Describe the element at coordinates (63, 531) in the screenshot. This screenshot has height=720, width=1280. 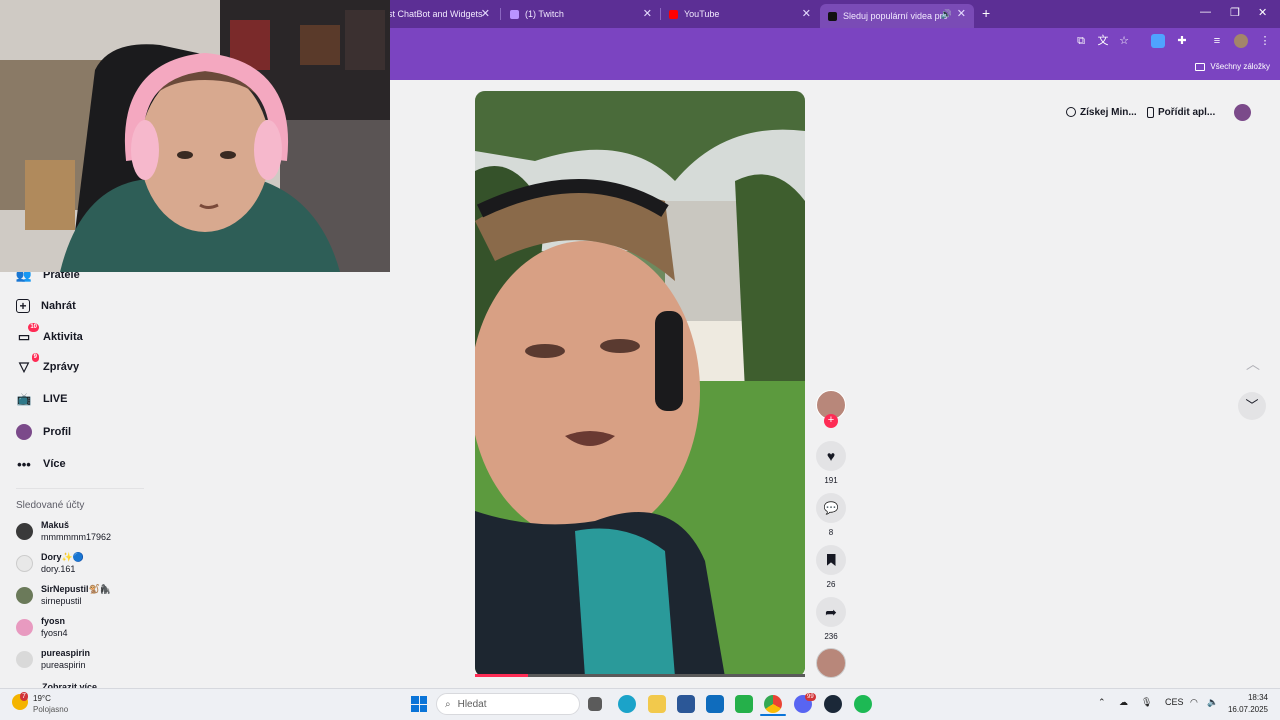
I see `followed-account: Makuš mmmmmm17962` at that location.